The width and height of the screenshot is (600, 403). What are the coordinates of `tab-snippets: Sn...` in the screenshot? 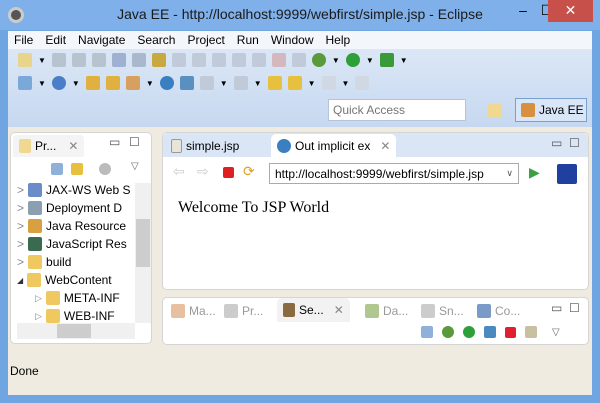 It's located at (442, 311).